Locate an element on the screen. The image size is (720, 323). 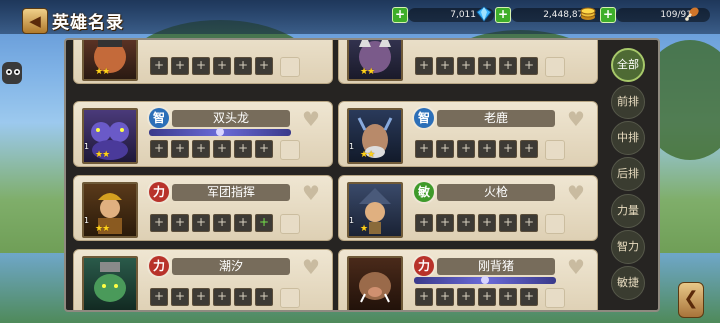
hero-name: 双头龙 is located at coordinates (231, 118).